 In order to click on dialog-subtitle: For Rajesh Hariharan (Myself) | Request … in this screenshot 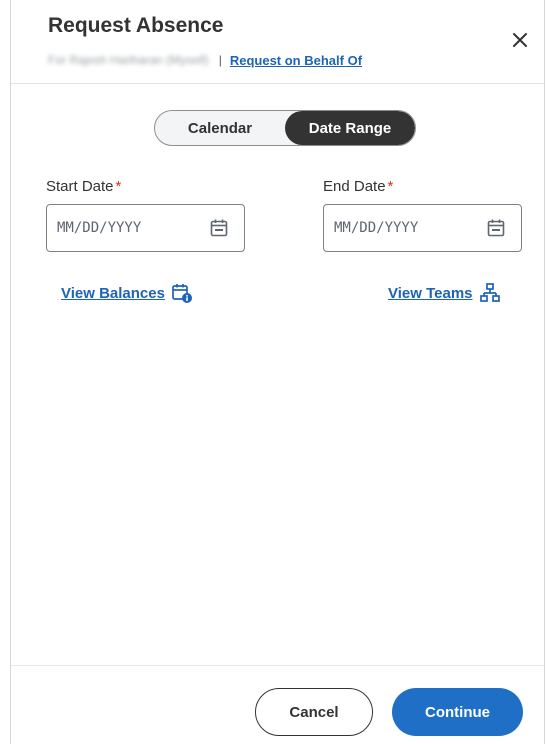, I will do `click(205, 60)`.